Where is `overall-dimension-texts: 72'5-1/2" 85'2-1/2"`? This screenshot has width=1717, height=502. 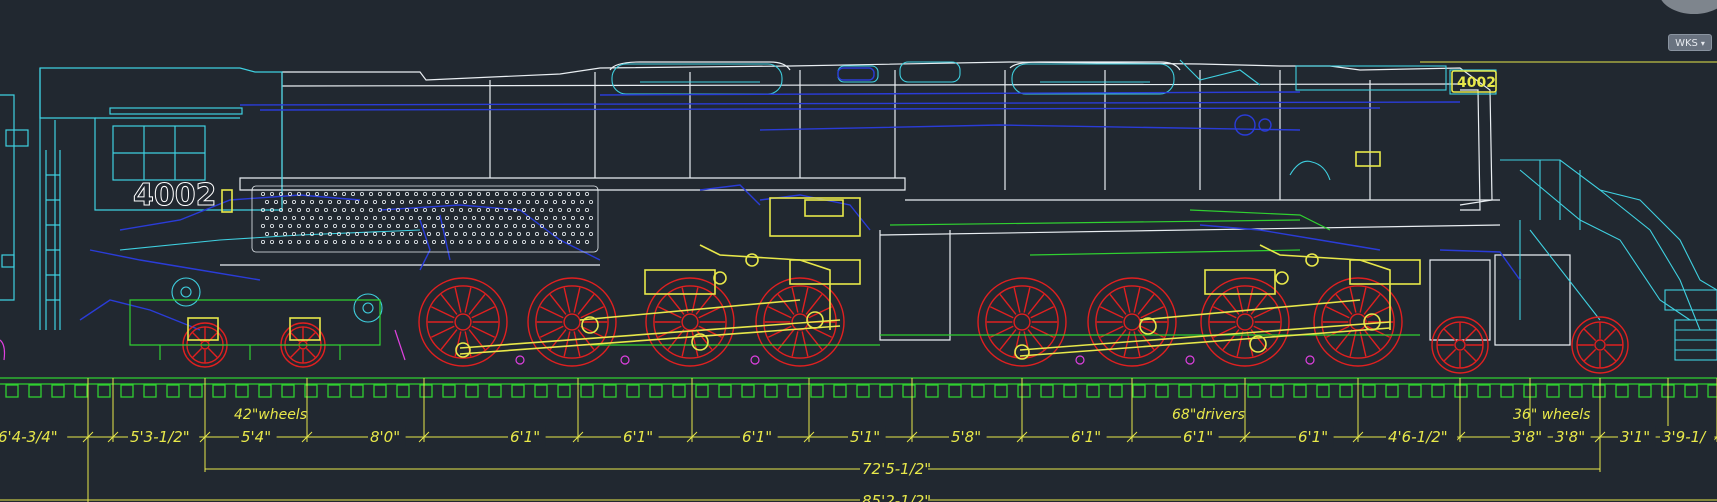 overall-dimension-texts: 72'5-1/2" 85'2-1/2" is located at coordinates (895, 480).